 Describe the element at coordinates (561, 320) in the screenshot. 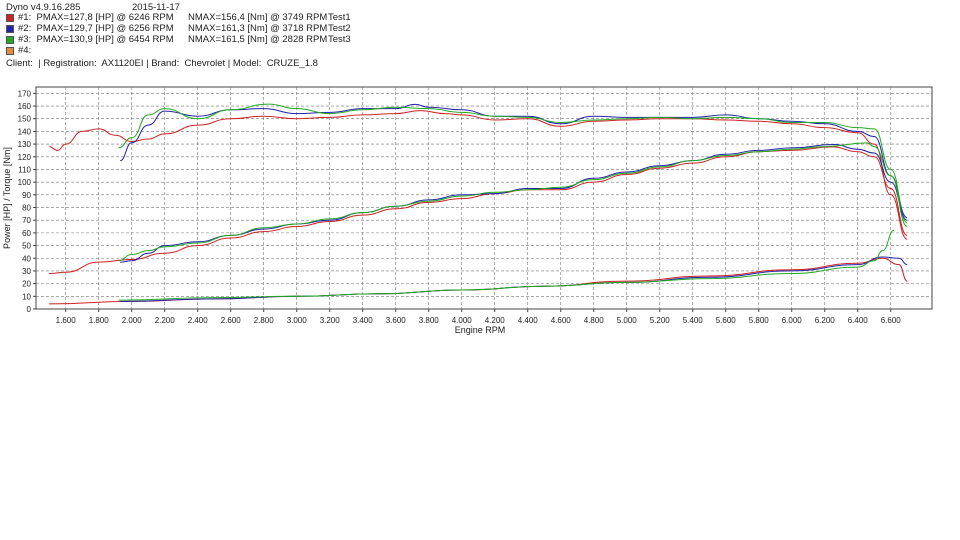

I see `x-tick-label: 4.600` at that location.